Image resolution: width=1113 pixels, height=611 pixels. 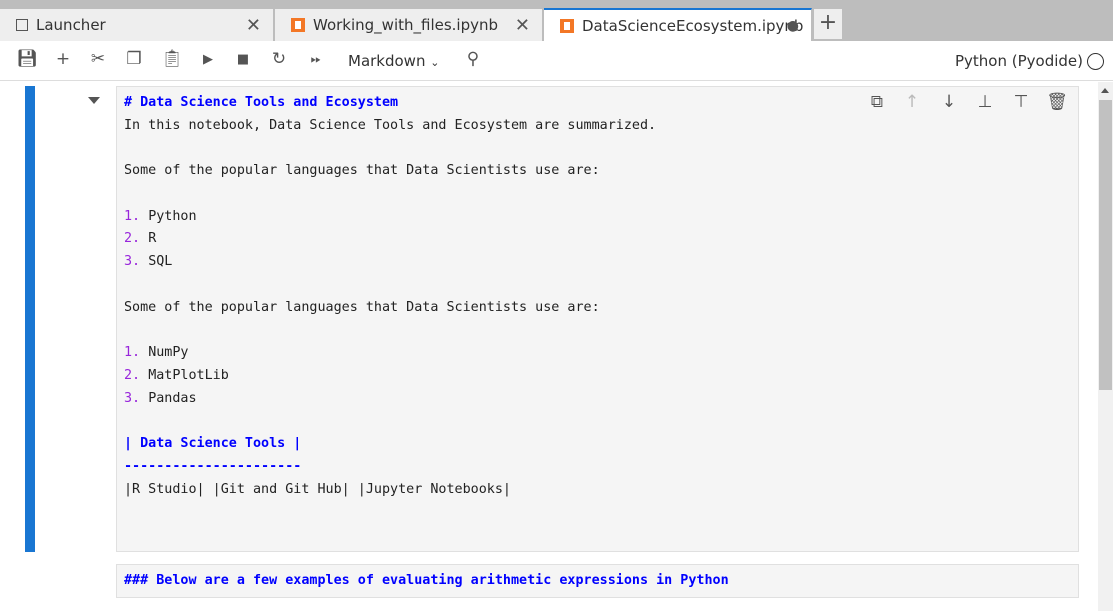 I want to click on save-icon: 💾︎, so click(x=27, y=59).